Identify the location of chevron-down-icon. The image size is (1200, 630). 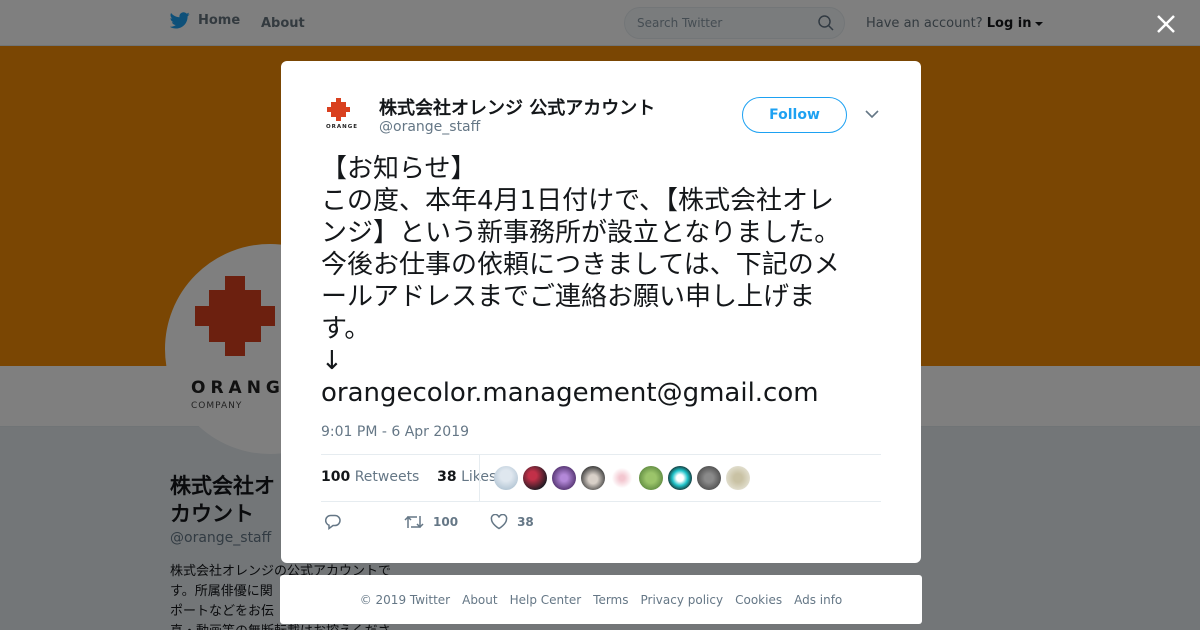
(872, 114).